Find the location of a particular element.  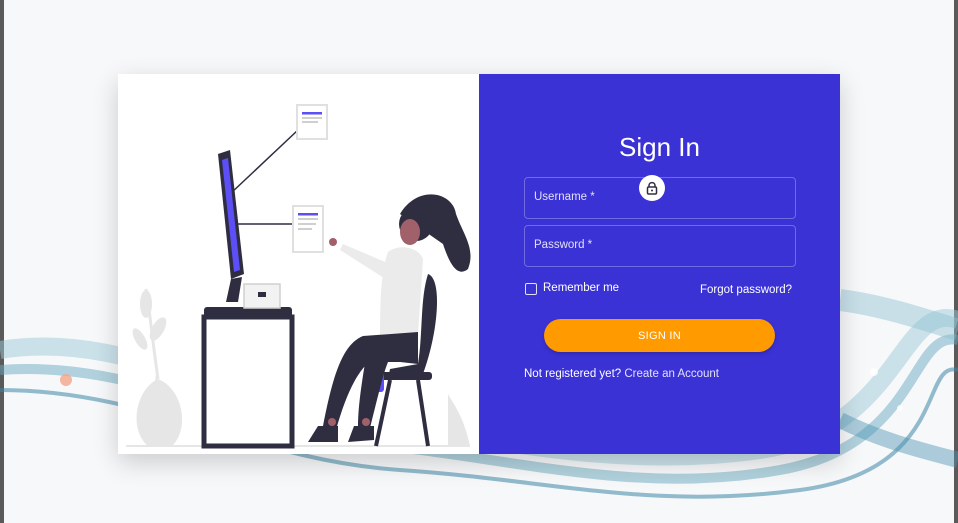

sign-in-button: SIGN IN is located at coordinates (659, 335).